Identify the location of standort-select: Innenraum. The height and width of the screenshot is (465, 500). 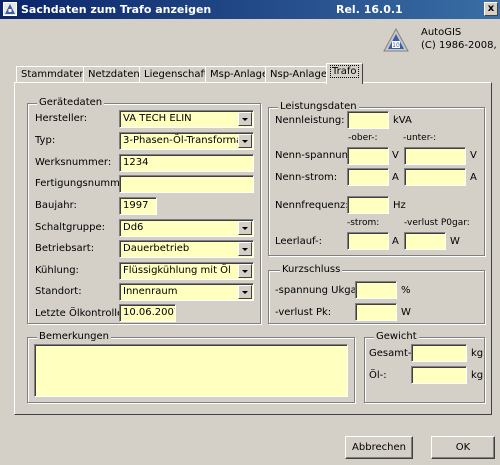
(186, 292).